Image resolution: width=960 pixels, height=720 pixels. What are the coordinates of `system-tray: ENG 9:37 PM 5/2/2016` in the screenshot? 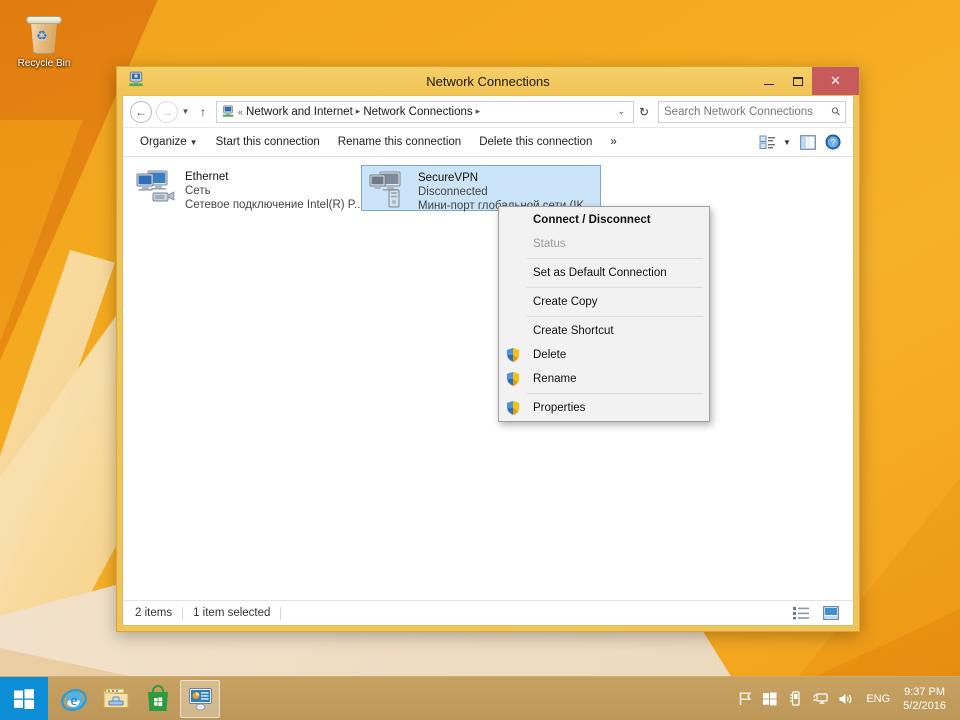 It's located at (848, 699).